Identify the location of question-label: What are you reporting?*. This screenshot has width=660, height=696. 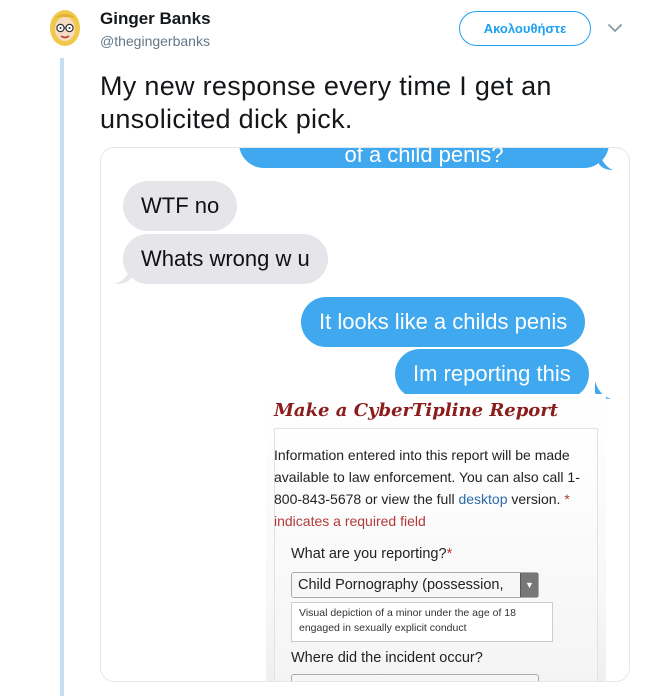
(371, 554).